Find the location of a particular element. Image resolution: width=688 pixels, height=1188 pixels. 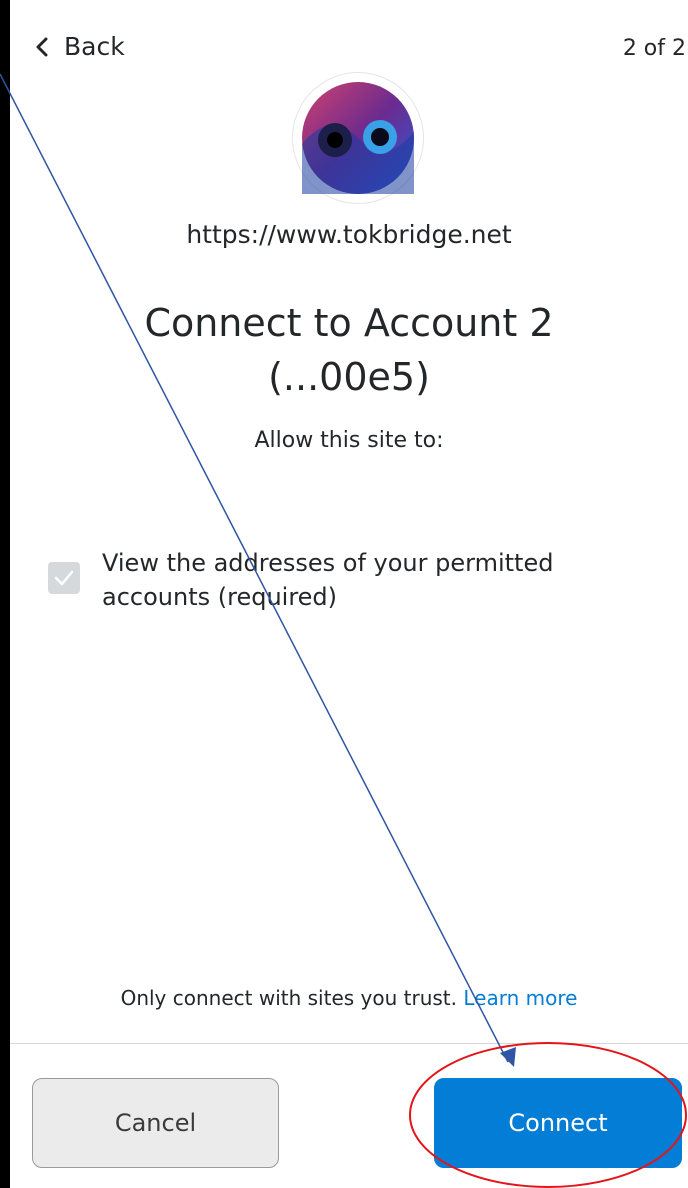

chevron-left-icon is located at coordinates (42, 46).